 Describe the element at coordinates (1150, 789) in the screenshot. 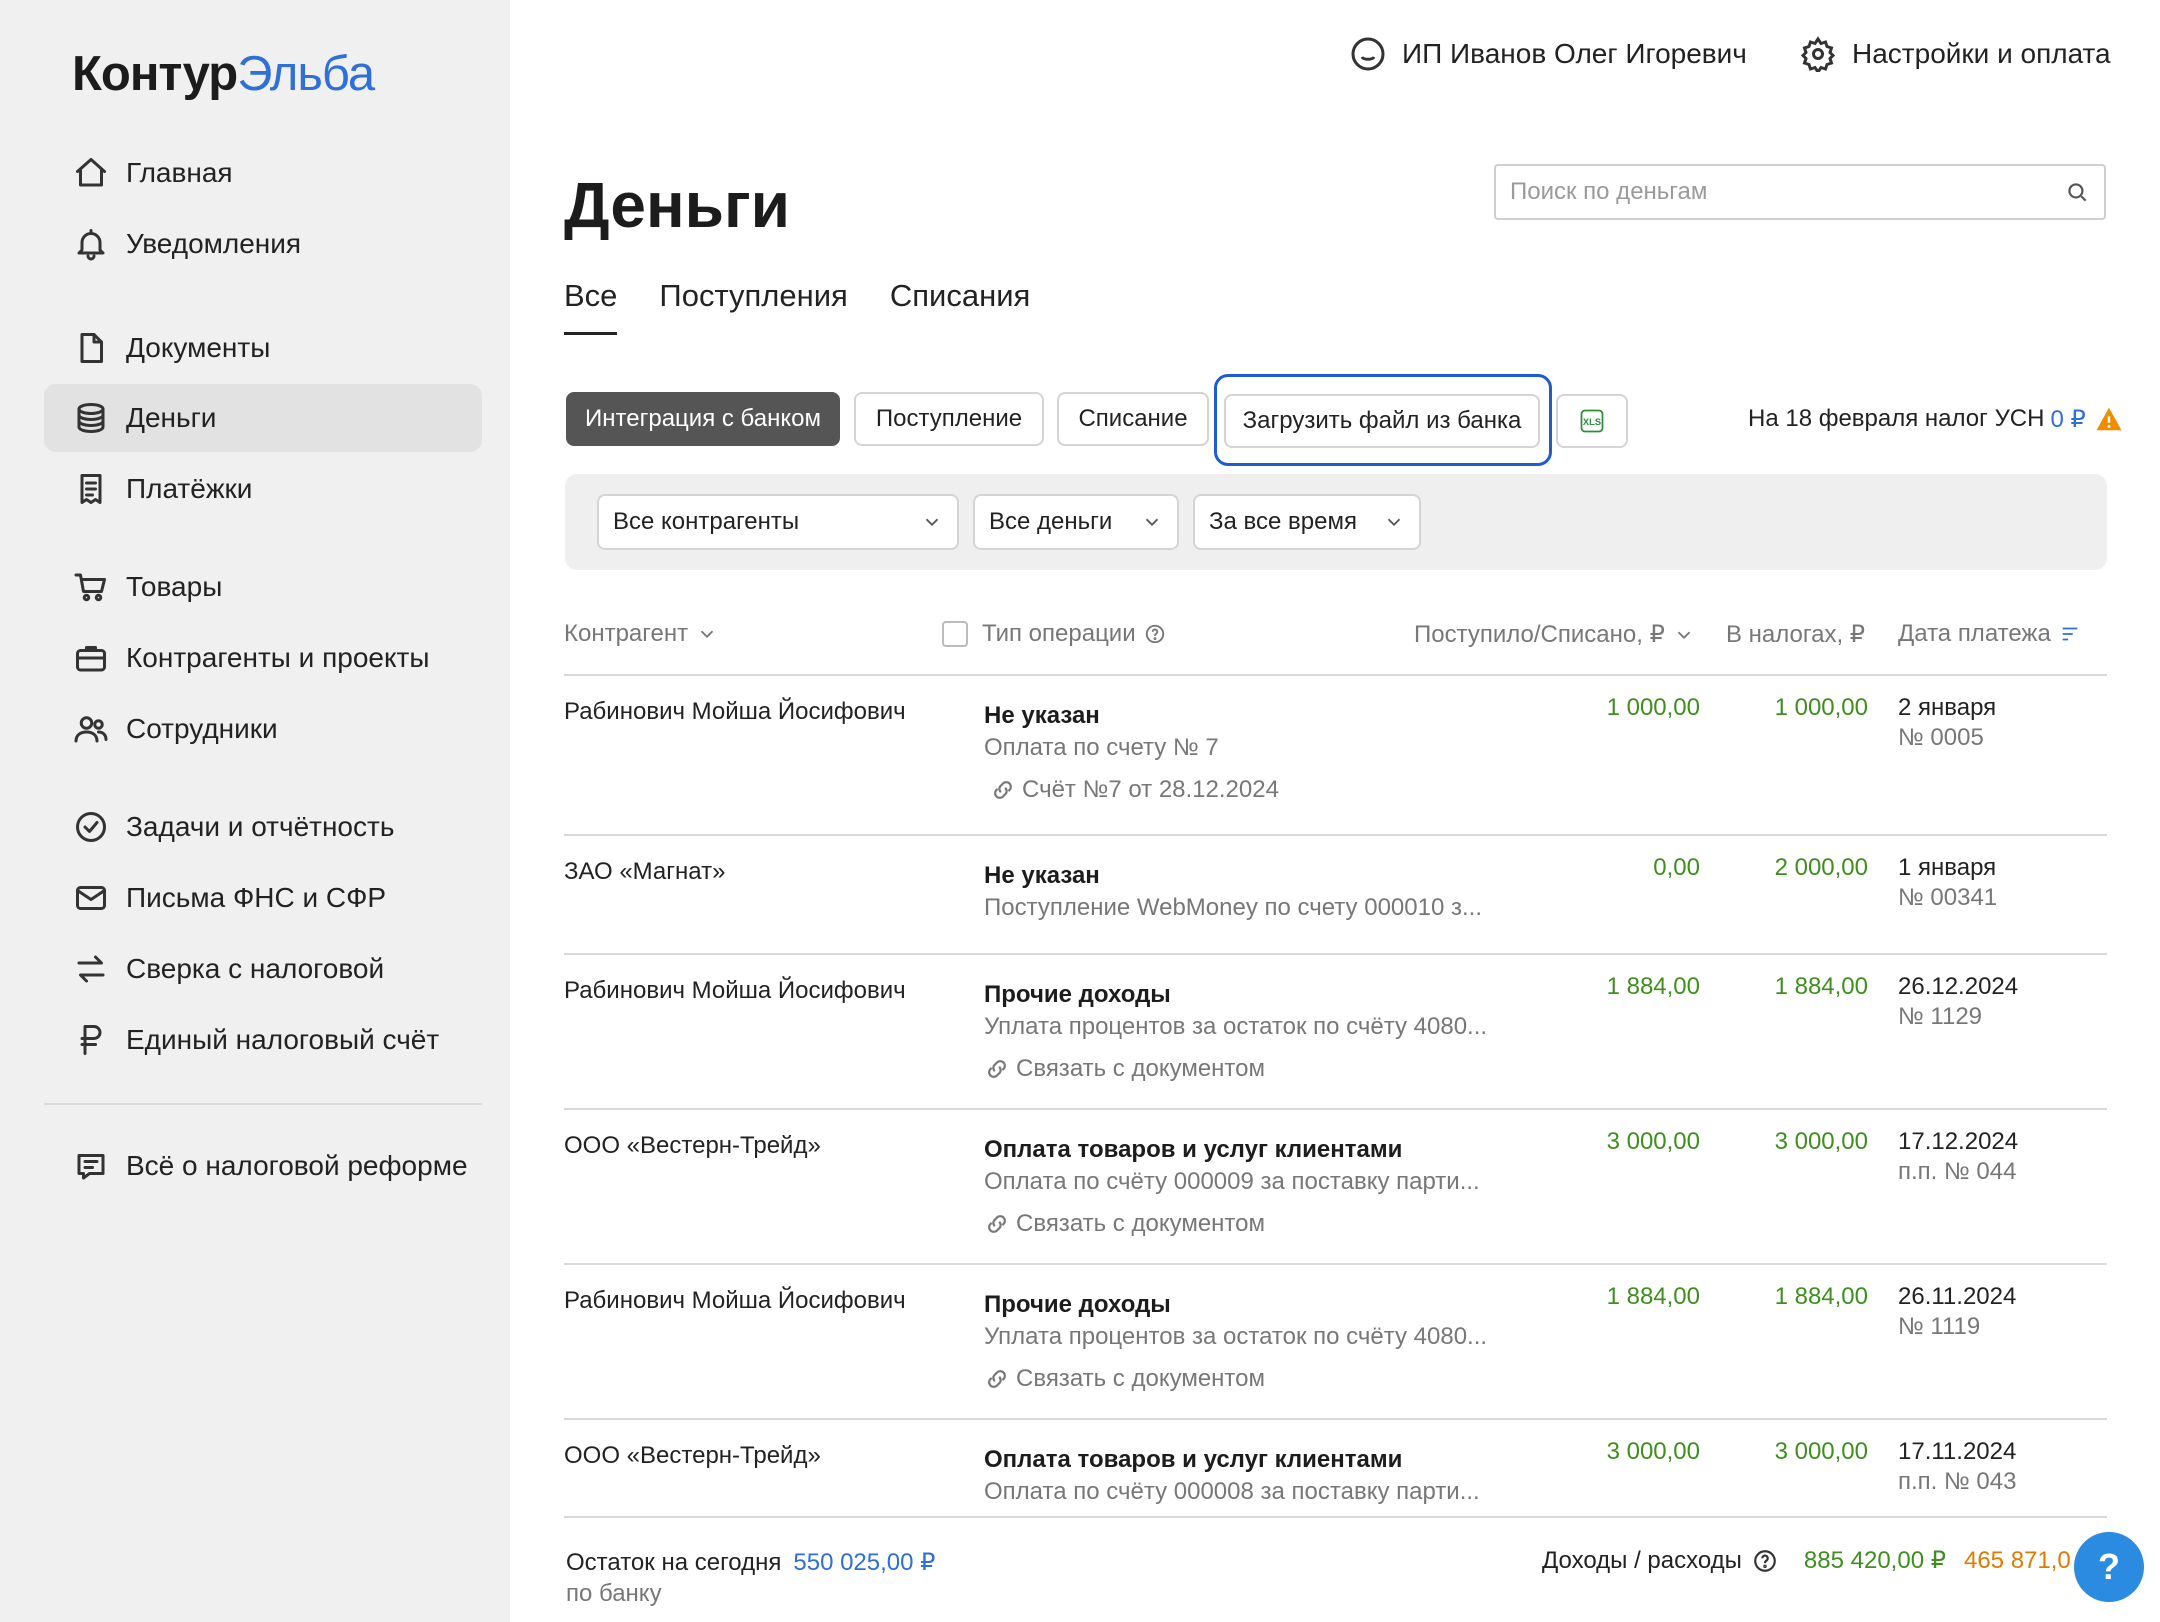

I see `row-link-label: Счёт №7 от 28.12.2024` at that location.